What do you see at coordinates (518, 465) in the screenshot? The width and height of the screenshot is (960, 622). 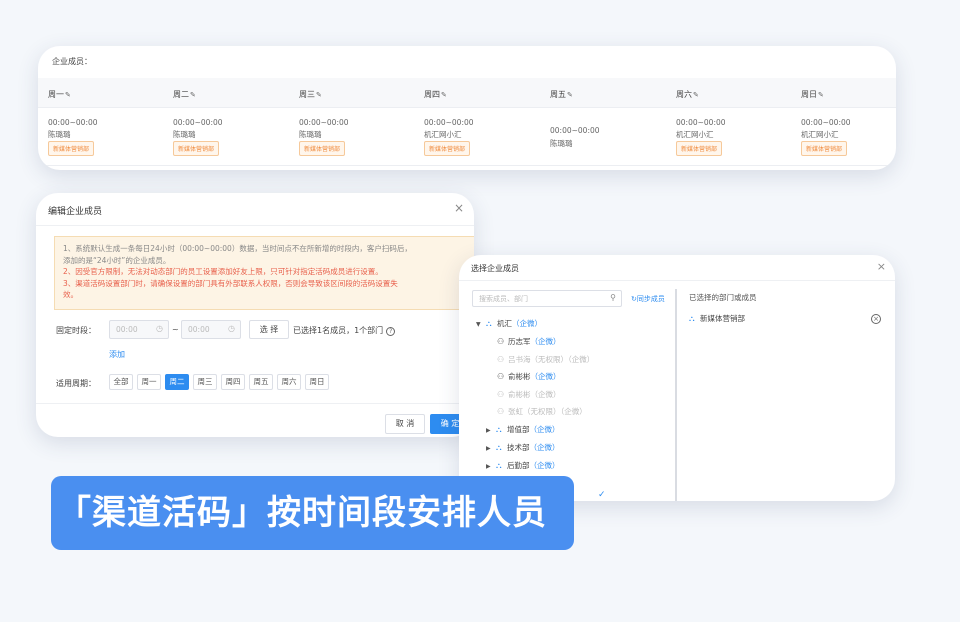 I see `node-name: 后勤部` at bounding box center [518, 465].